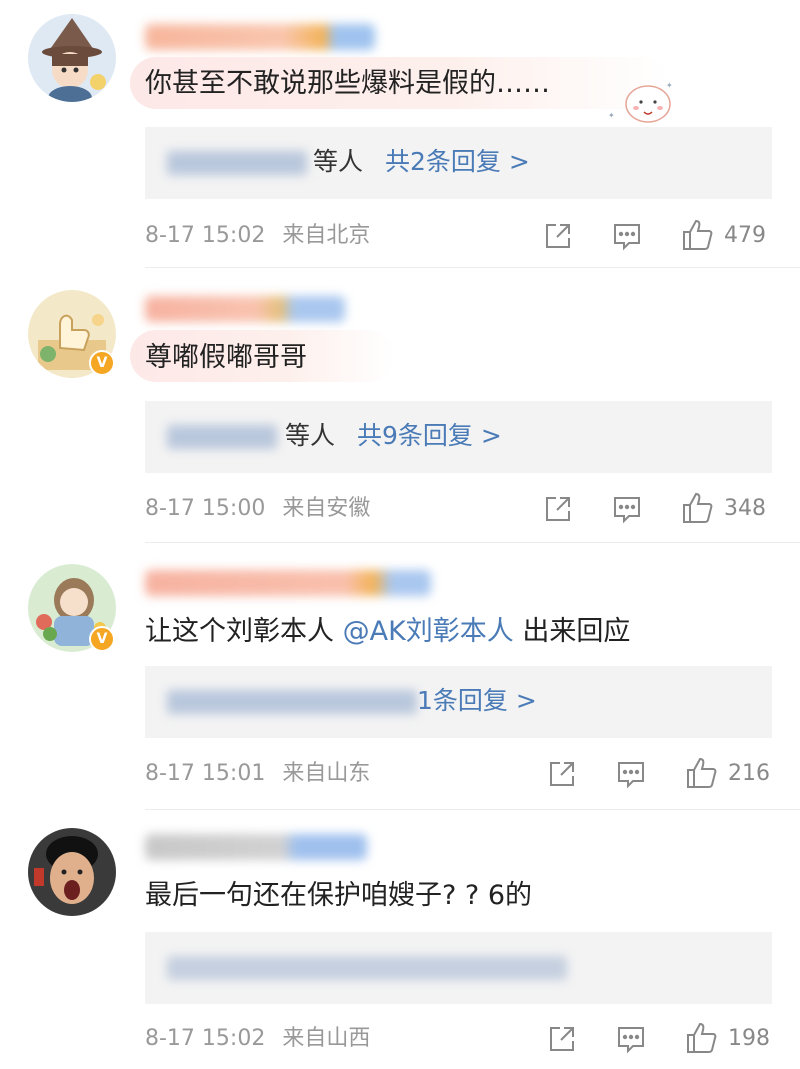 The image size is (800, 1069). What do you see at coordinates (428, 631) in the screenshot?
I see `mention-link: @AK刘彰本人` at bounding box center [428, 631].